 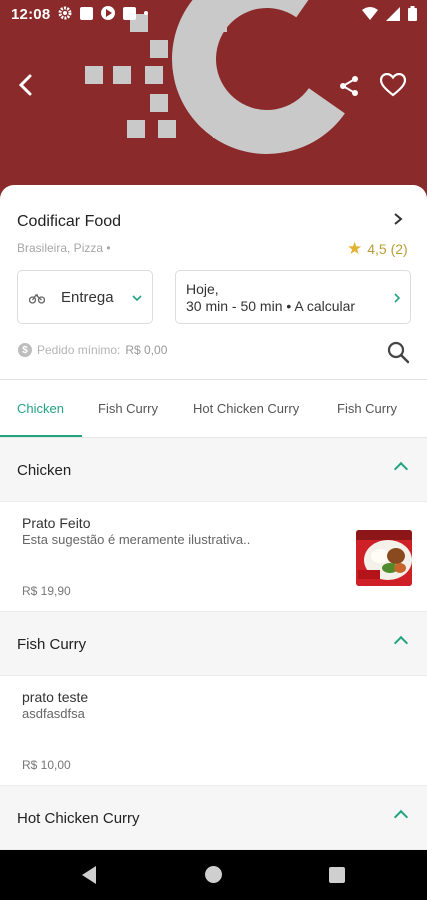 I want to click on back-arrow-icon, so click(x=25, y=85).